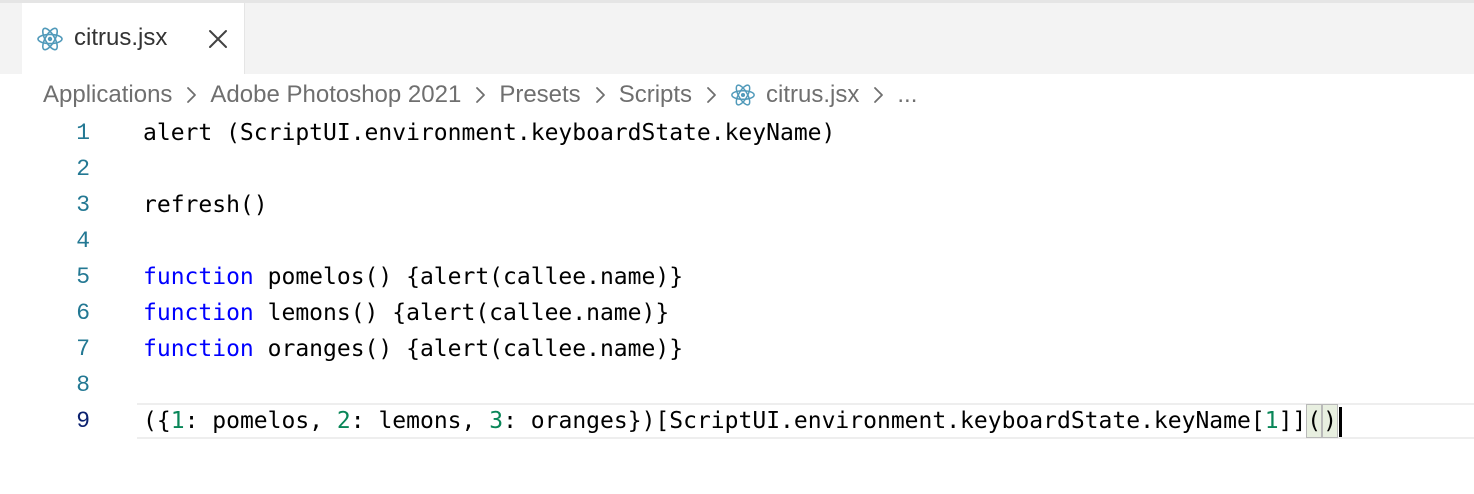 The width and height of the screenshot is (1474, 494). What do you see at coordinates (539, 95) in the screenshot?
I see `breadcrumb-item-presets: Presets` at bounding box center [539, 95].